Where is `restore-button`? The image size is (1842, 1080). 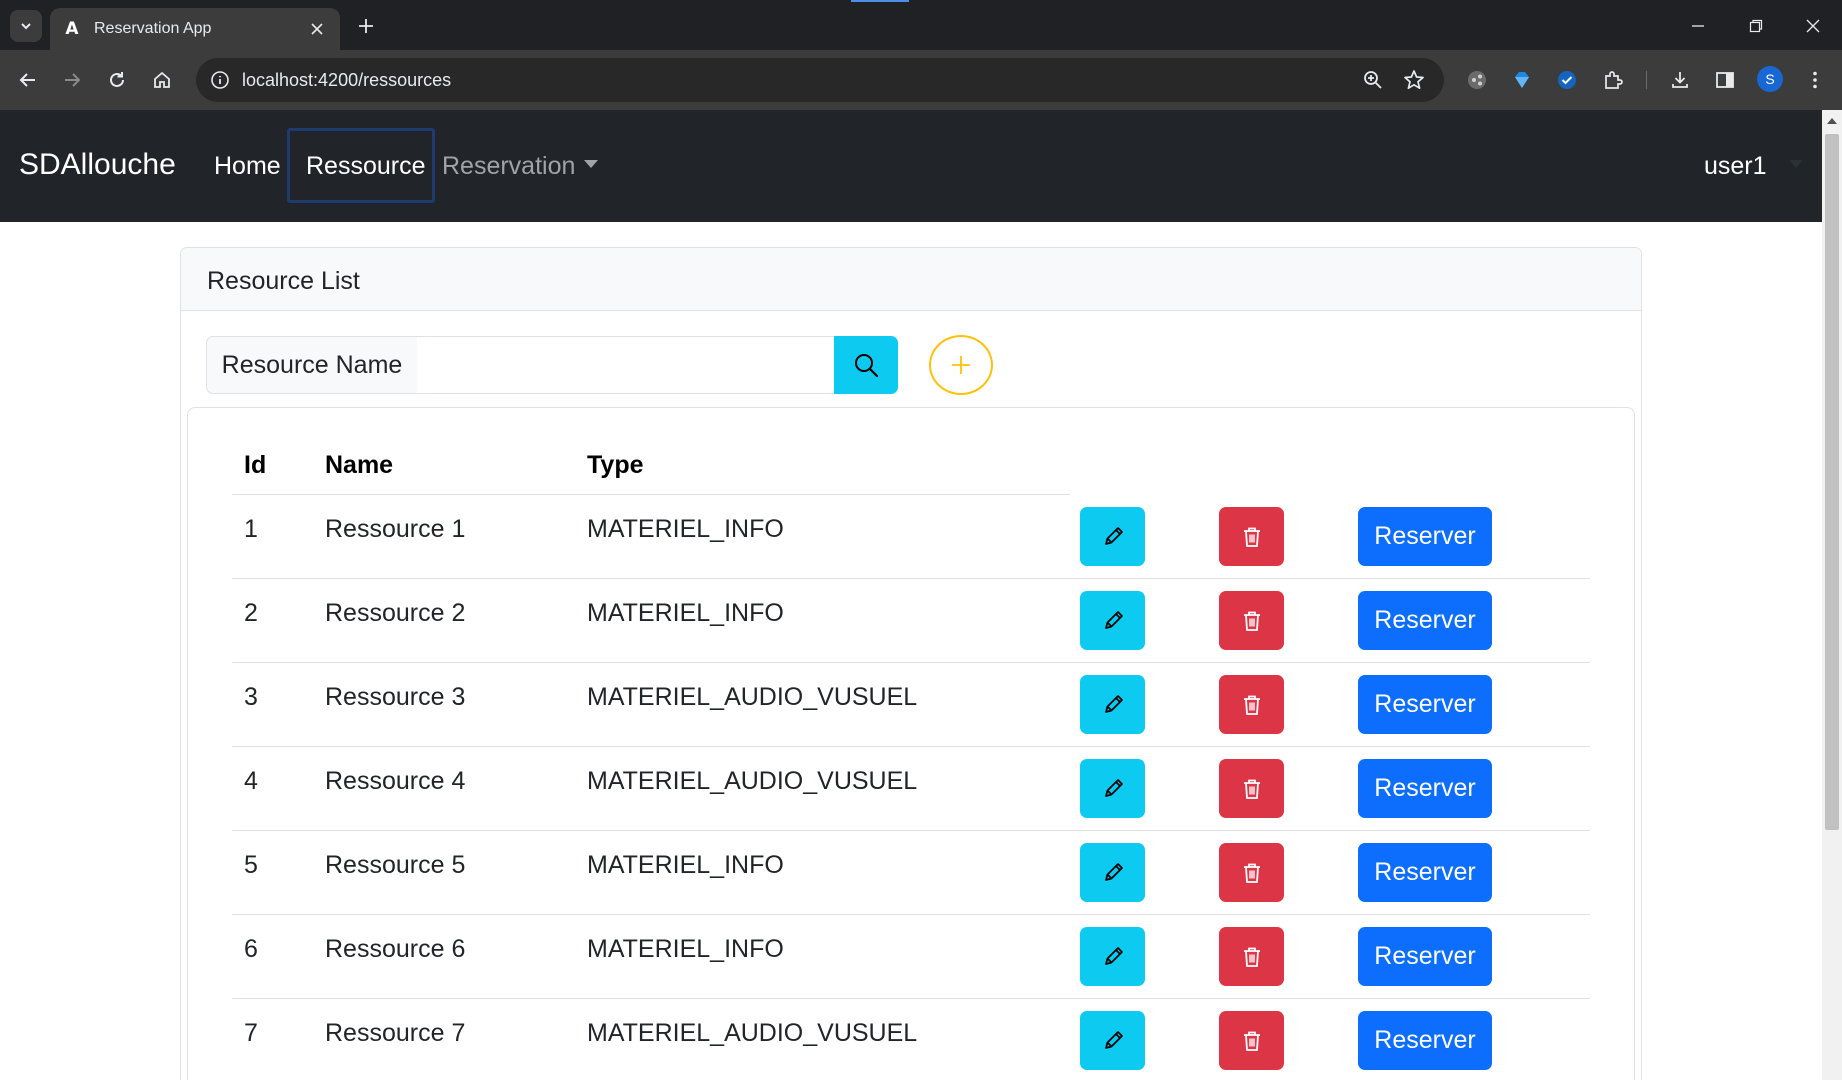
restore-button is located at coordinates (1756, 26).